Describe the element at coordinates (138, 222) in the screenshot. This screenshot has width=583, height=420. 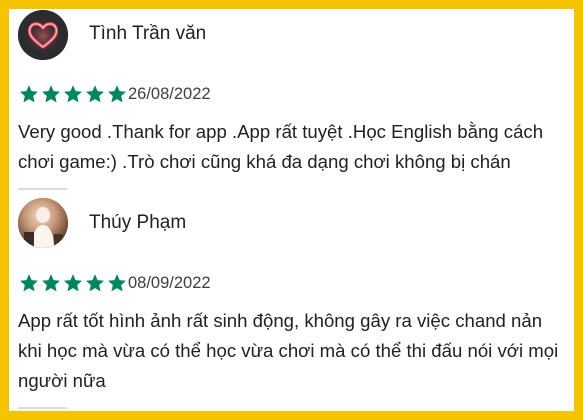
I see `review-author: Thúy Phạm` at that location.